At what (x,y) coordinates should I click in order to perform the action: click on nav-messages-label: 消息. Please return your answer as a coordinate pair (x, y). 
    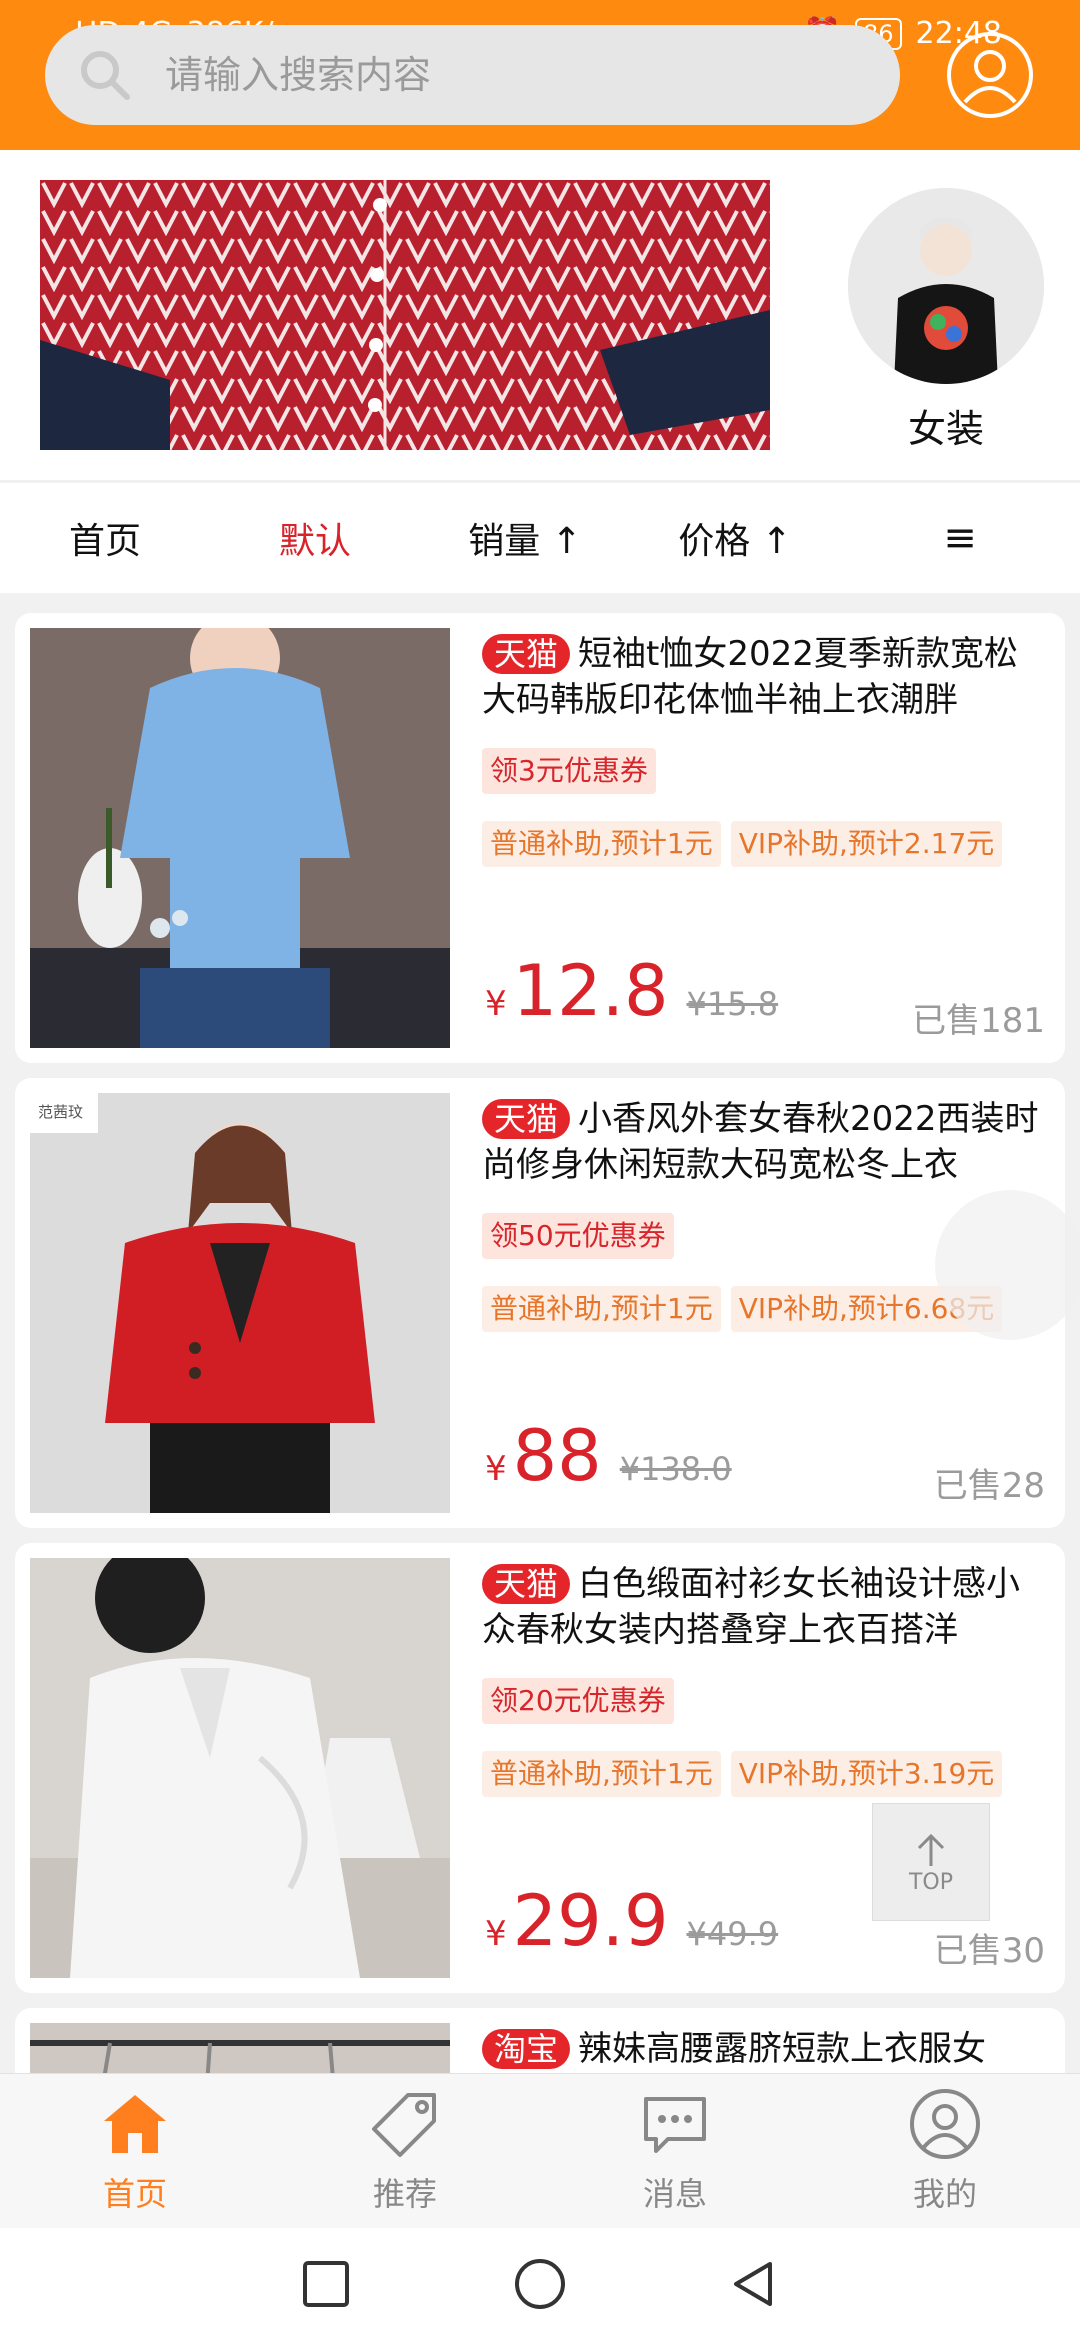
    Looking at the image, I should click on (674, 2194).